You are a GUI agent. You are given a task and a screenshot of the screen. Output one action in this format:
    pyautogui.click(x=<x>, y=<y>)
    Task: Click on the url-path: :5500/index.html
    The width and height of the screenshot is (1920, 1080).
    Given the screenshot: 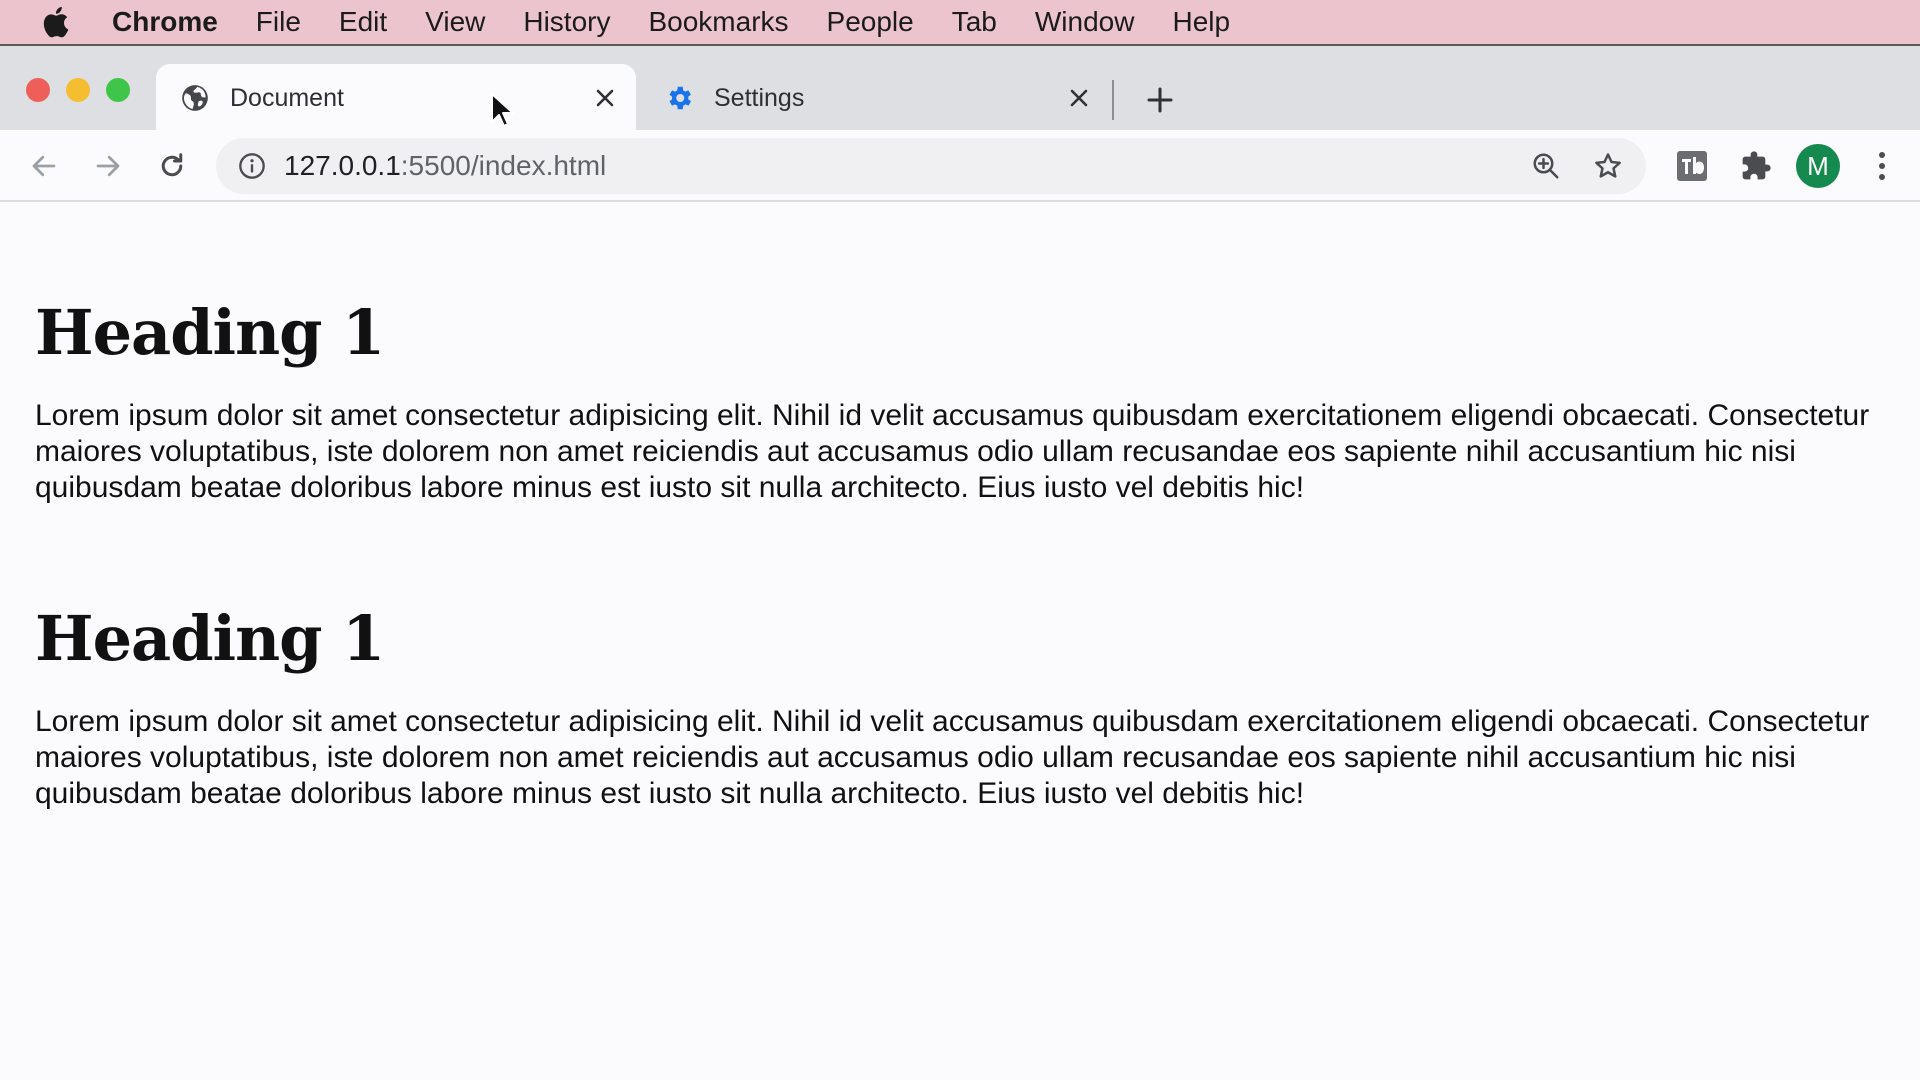 What is the action you would take?
    pyautogui.click(x=503, y=165)
    